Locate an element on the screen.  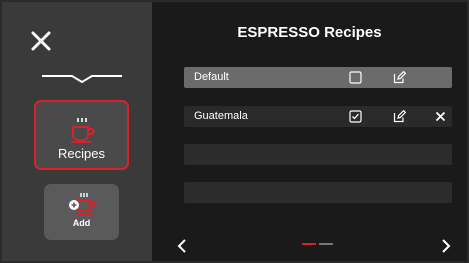
decorative-divider is located at coordinates (82, 79).